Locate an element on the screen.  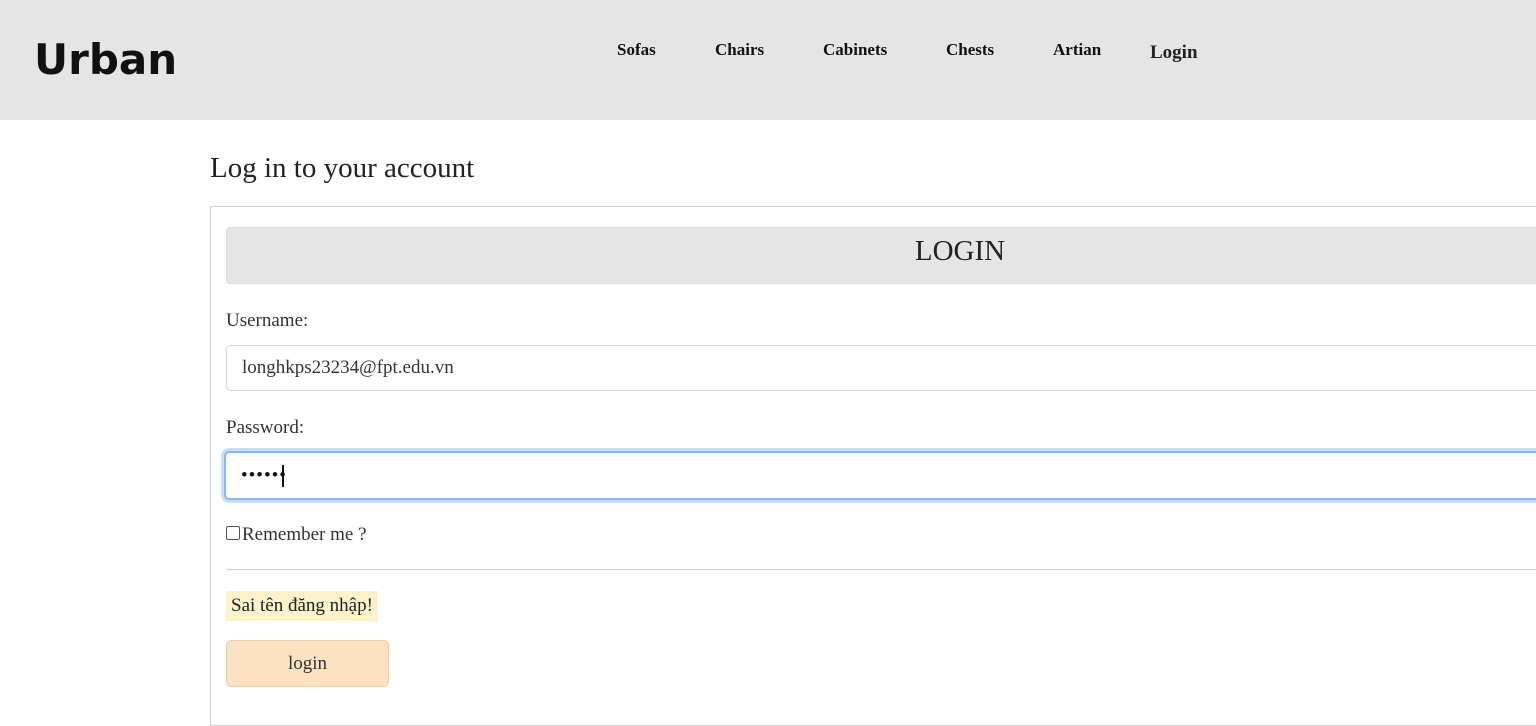
login-card-title: LOGIN is located at coordinates (960, 251).